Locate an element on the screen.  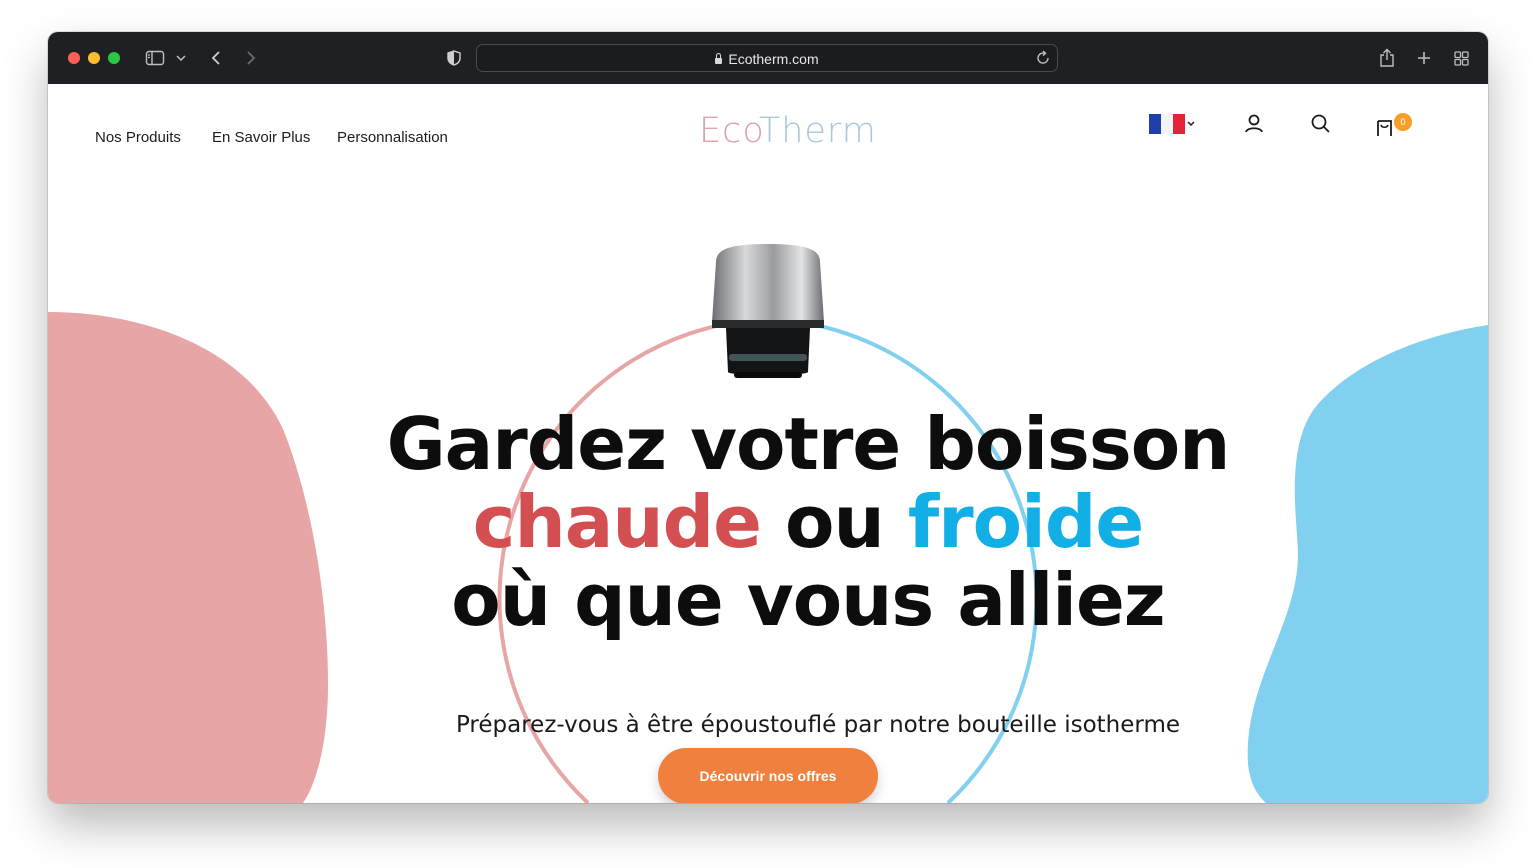
cart-count-badge: 0 is located at coordinates (1403, 122).